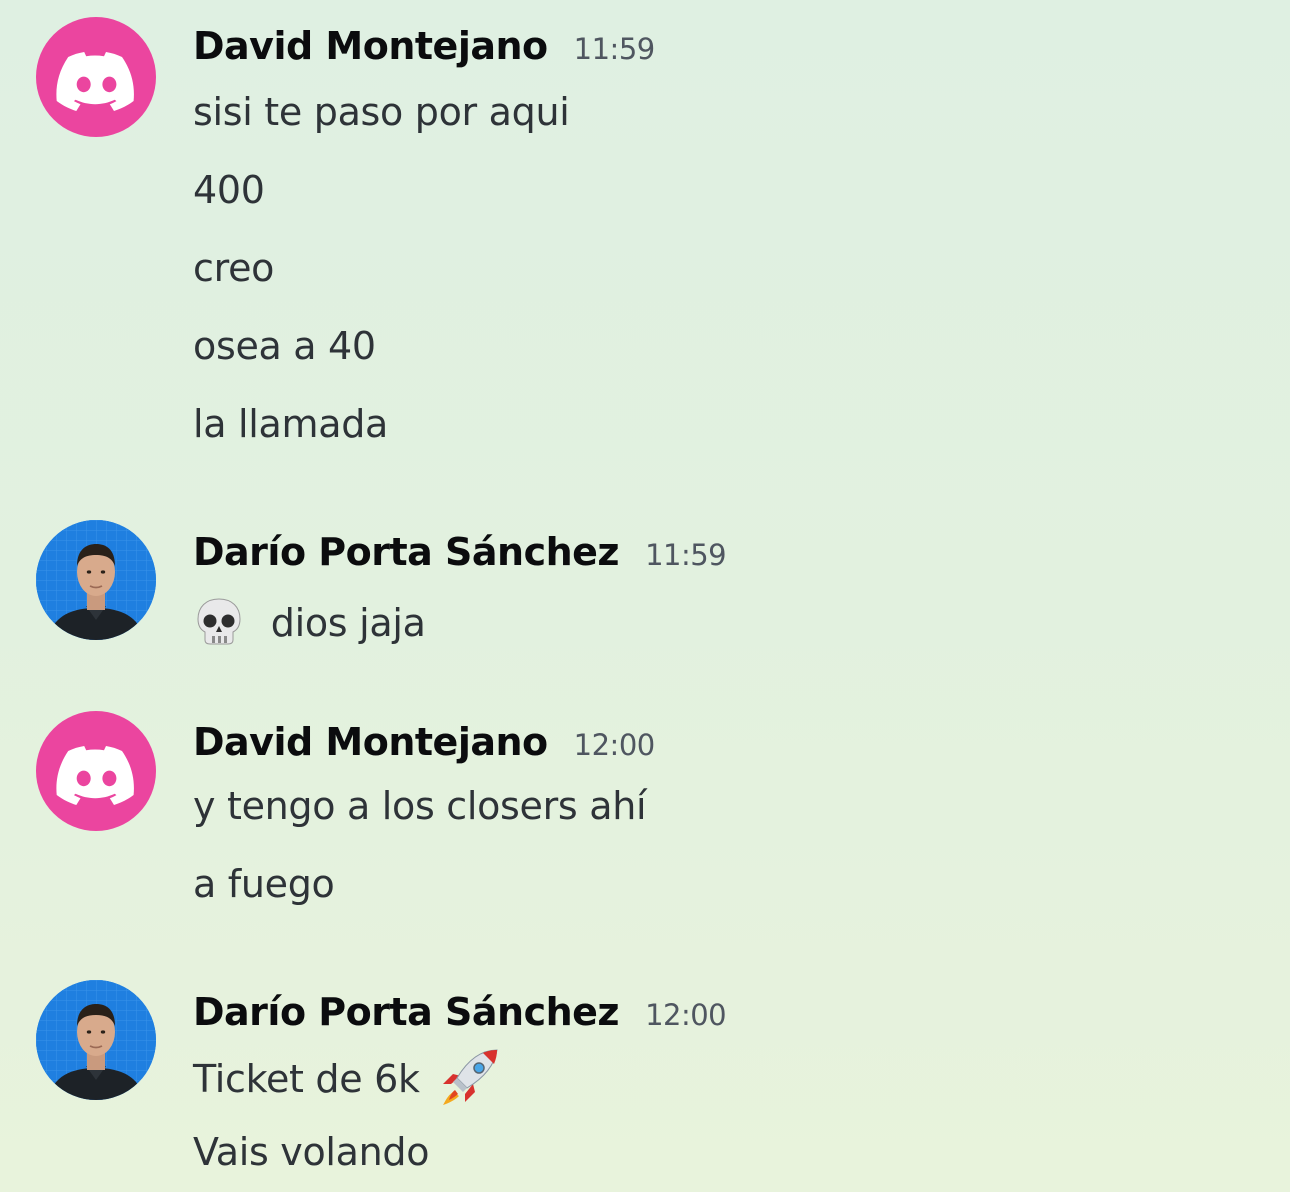 This screenshot has height=1192, width=1290. What do you see at coordinates (381, 112) in the screenshot?
I see `message-text: sisi te paso por aqui` at bounding box center [381, 112].